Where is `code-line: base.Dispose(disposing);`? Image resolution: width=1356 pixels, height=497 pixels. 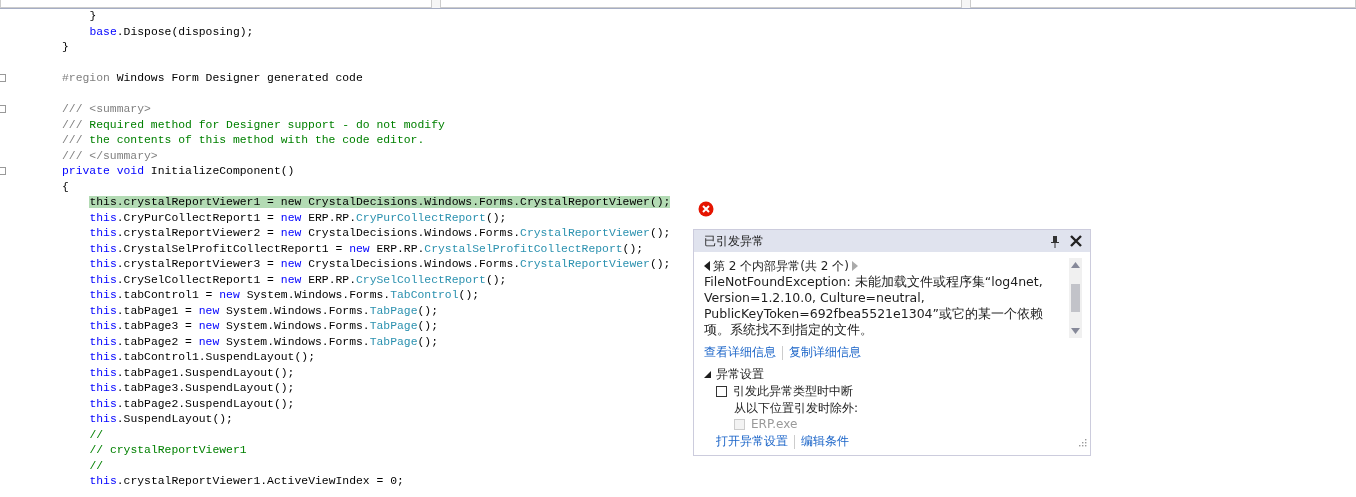
code-line: base.Dispose(disposing); is located at coordinates (171, 31).